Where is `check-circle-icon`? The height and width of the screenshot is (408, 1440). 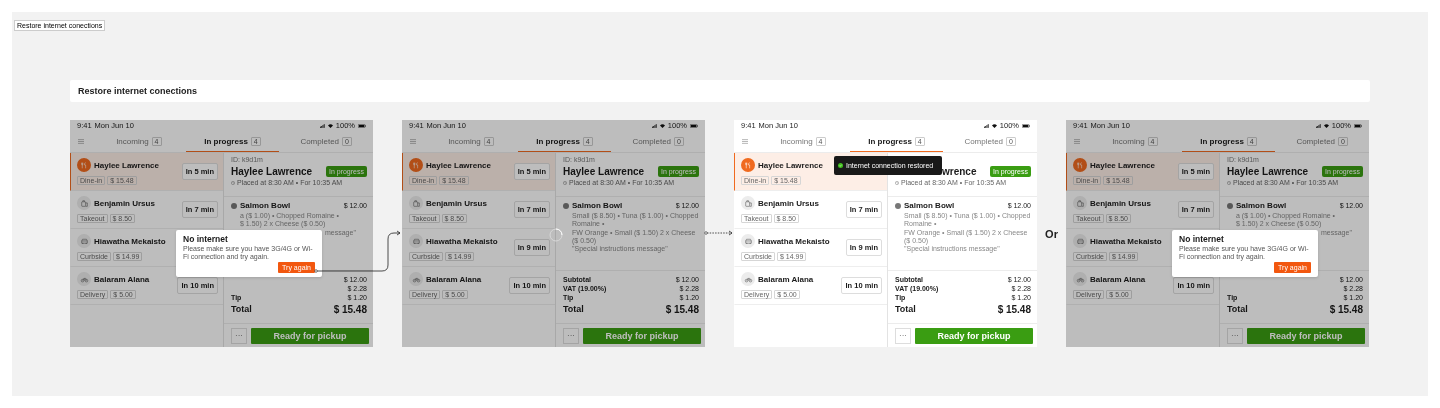
check-circle-icon is located at coordinates (840, 165).